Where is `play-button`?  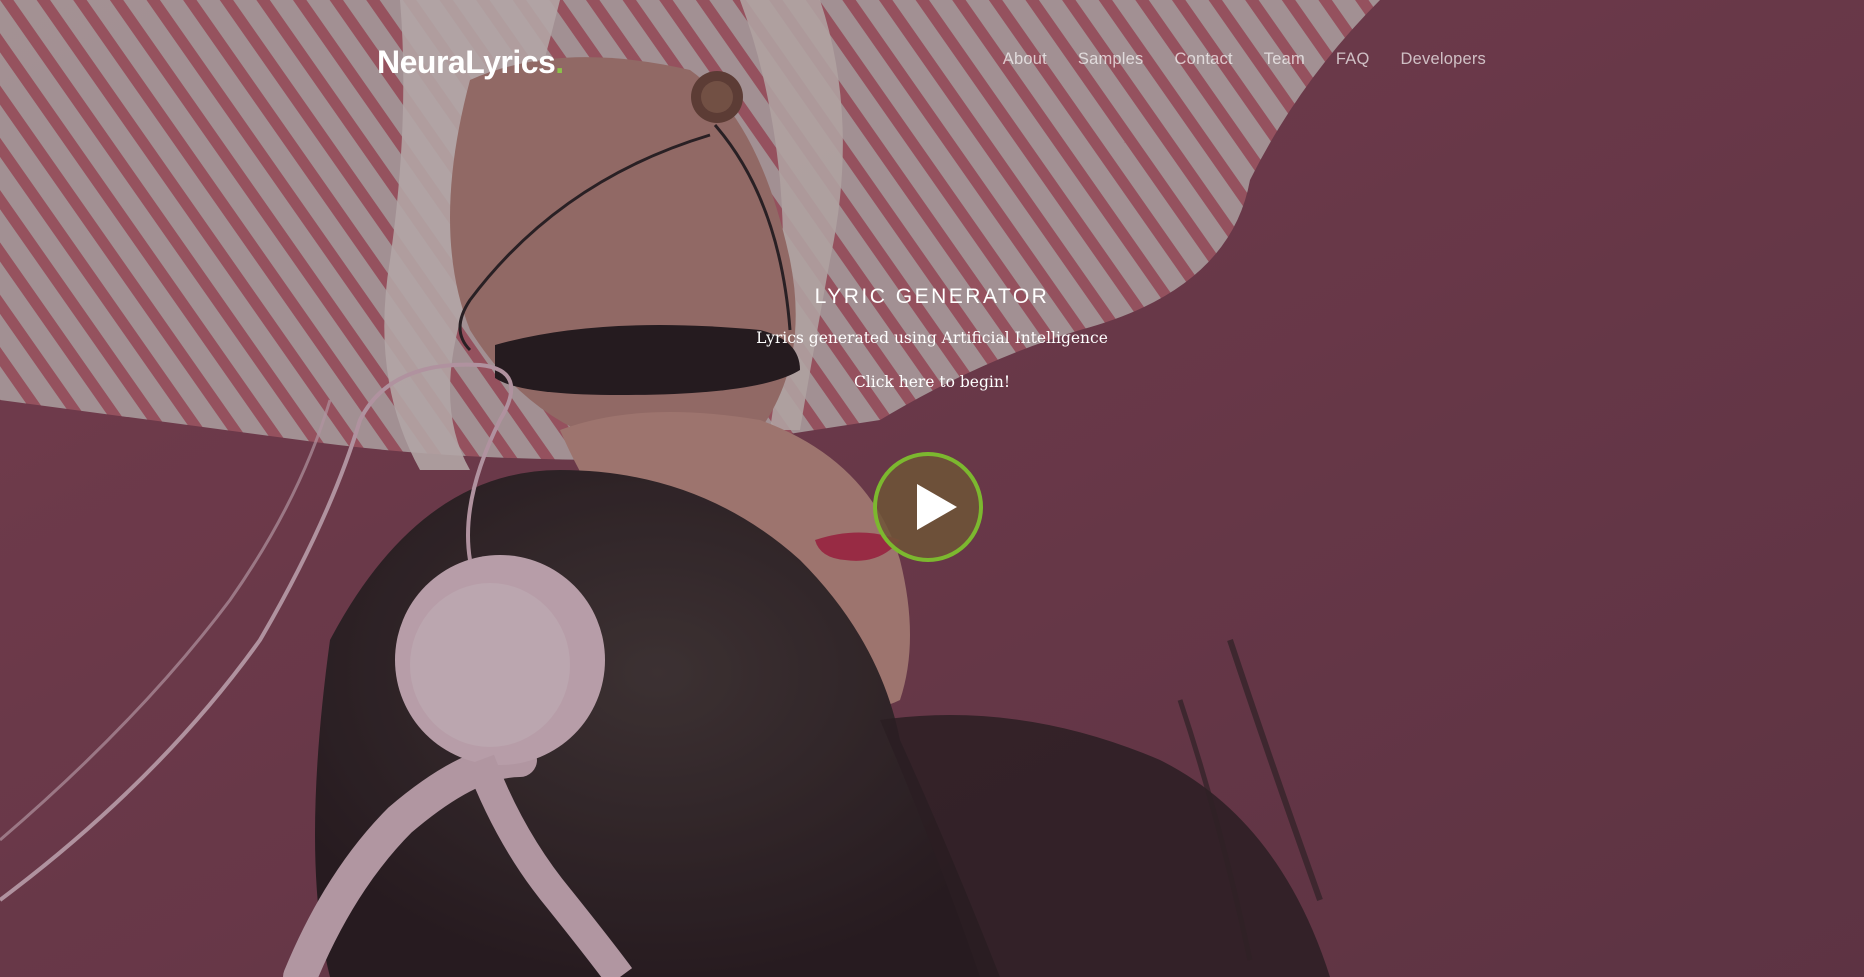
play-button is located at coordinates (928, 507).